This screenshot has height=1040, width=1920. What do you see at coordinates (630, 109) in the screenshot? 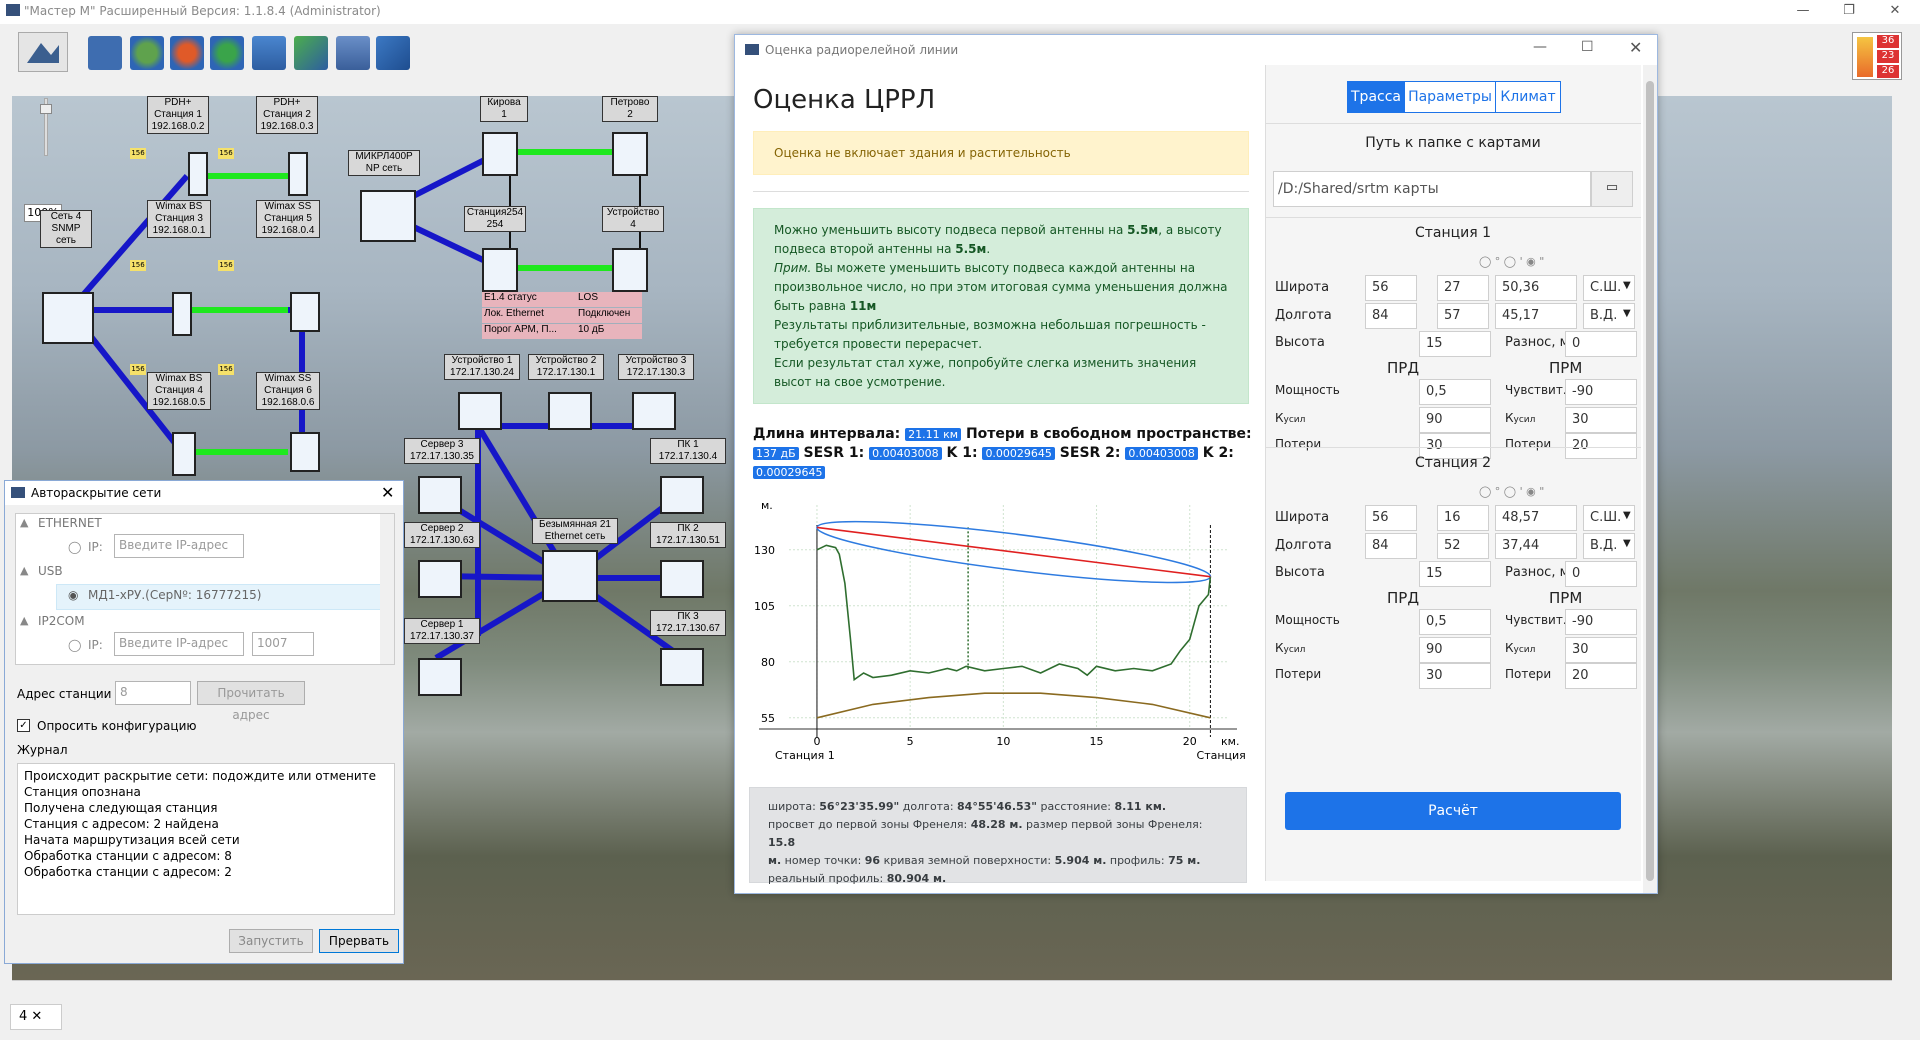
I see `node-label-petrovo: Петрово 2` at bounding box center [630, 109].